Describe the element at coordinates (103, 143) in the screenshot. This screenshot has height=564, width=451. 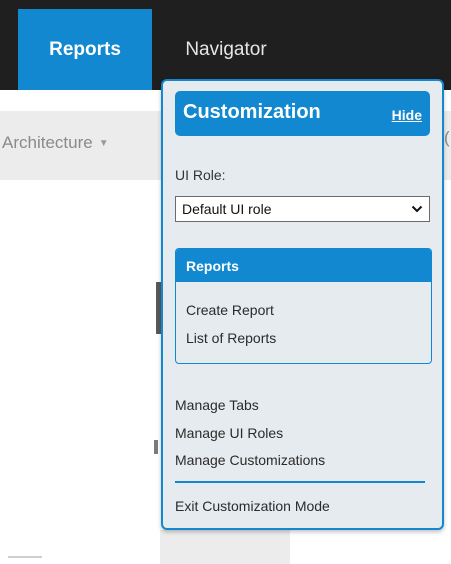
I see `caret-down-icon: ▼` at that location.